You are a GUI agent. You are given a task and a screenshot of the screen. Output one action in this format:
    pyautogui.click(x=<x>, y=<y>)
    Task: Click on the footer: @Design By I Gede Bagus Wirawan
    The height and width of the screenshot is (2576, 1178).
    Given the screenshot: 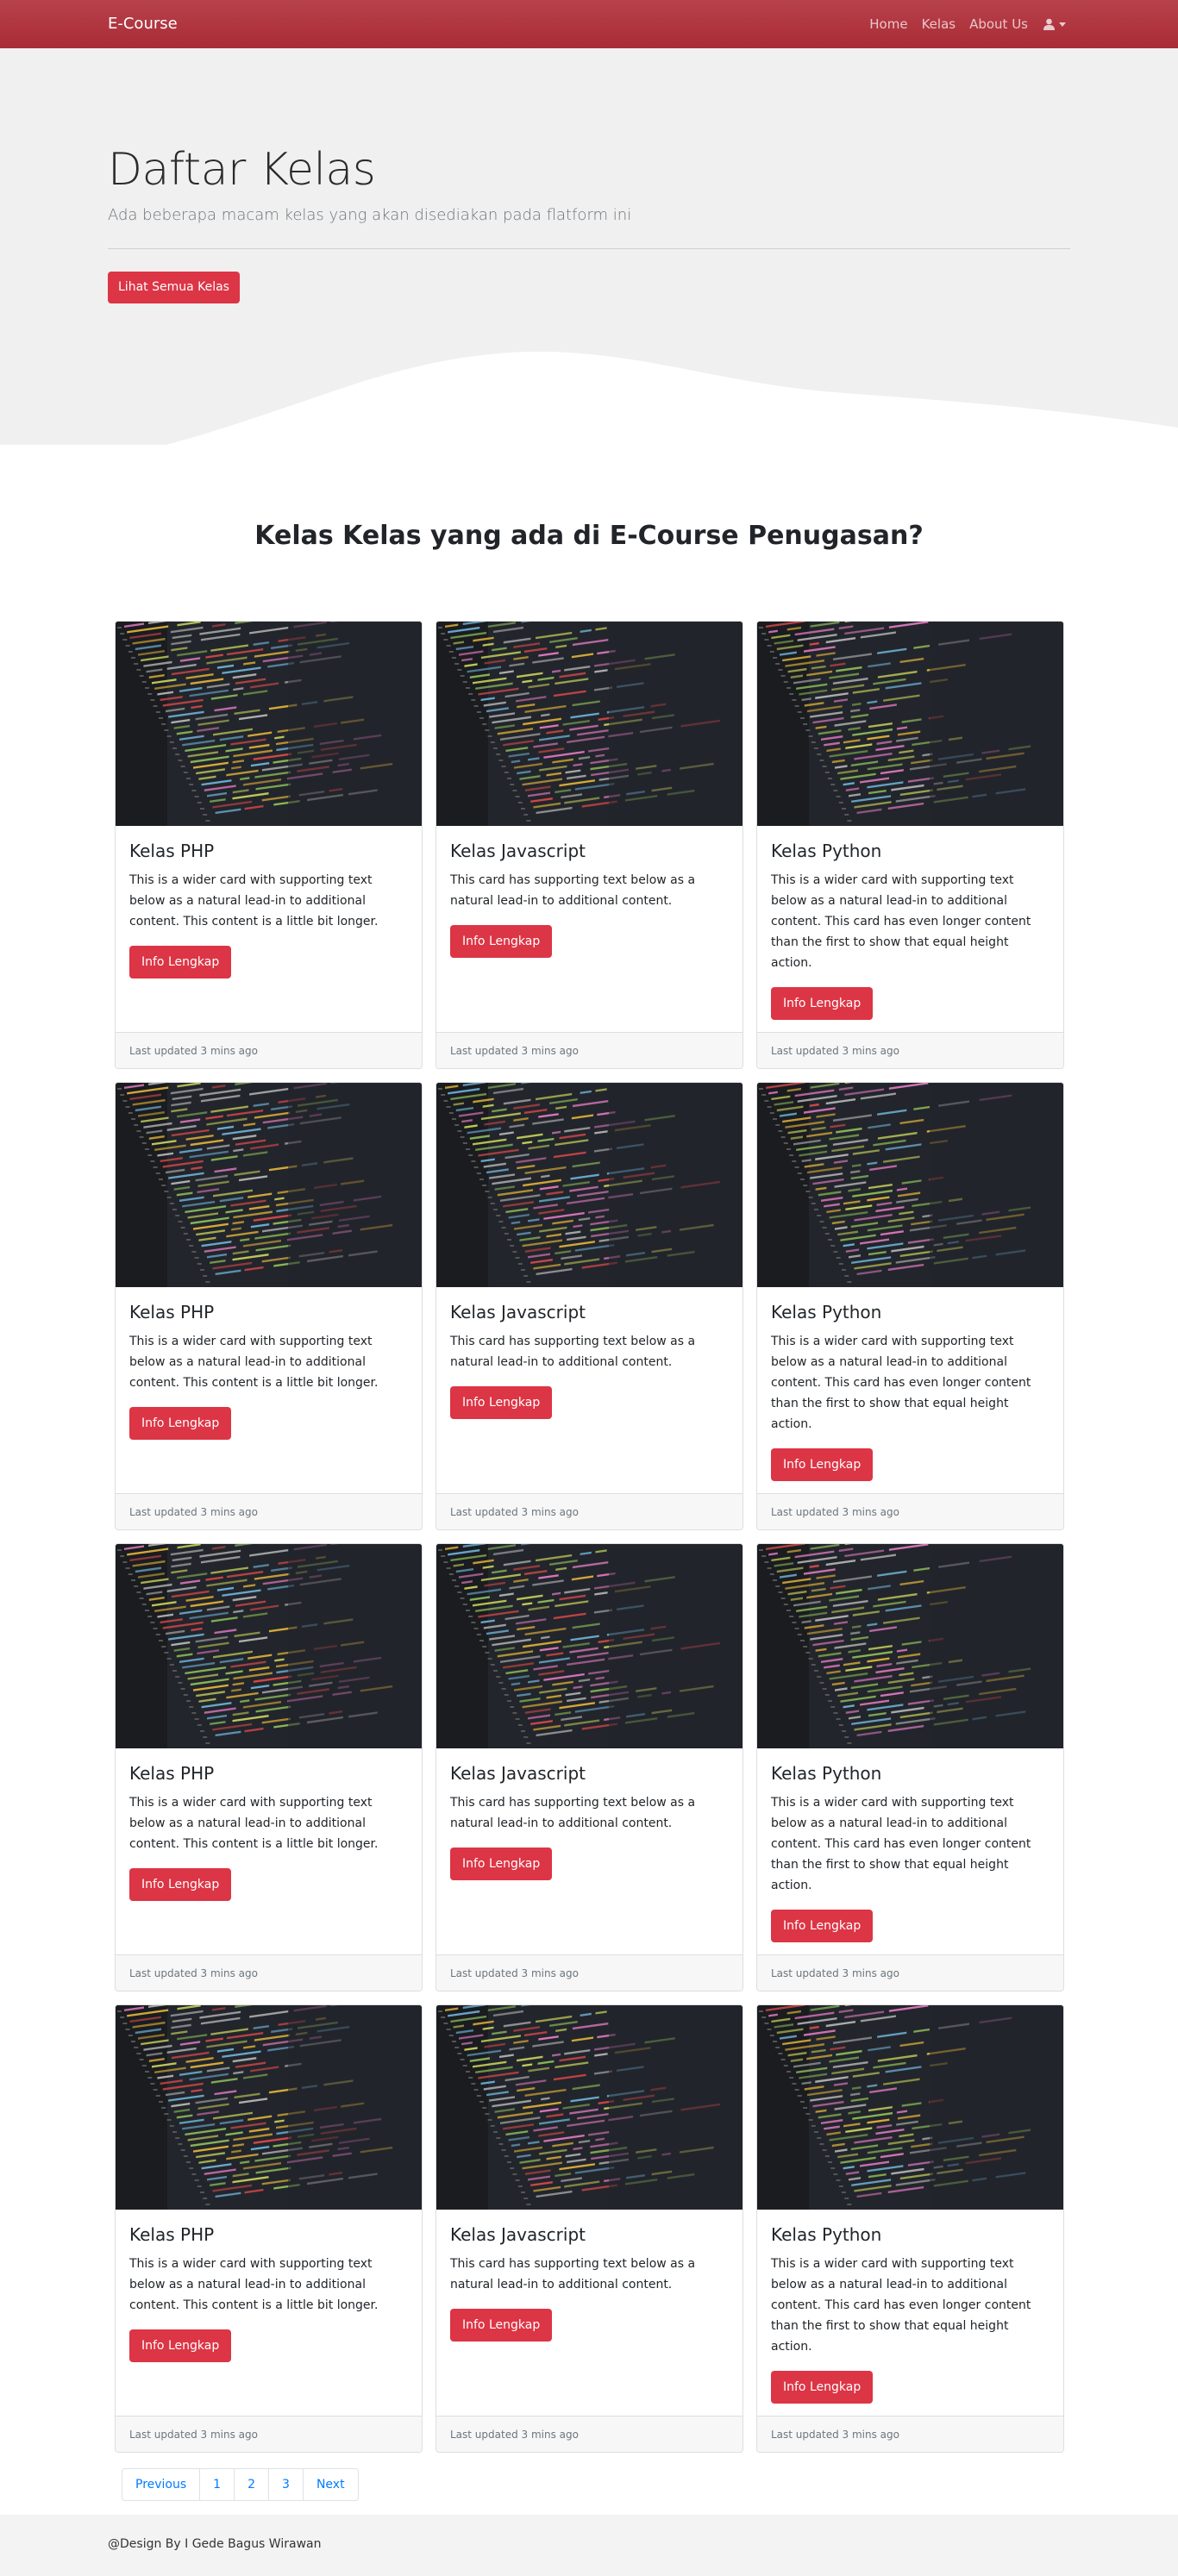 What is the action you would take?
    pyautogui.click(x=589, y=2545)
    